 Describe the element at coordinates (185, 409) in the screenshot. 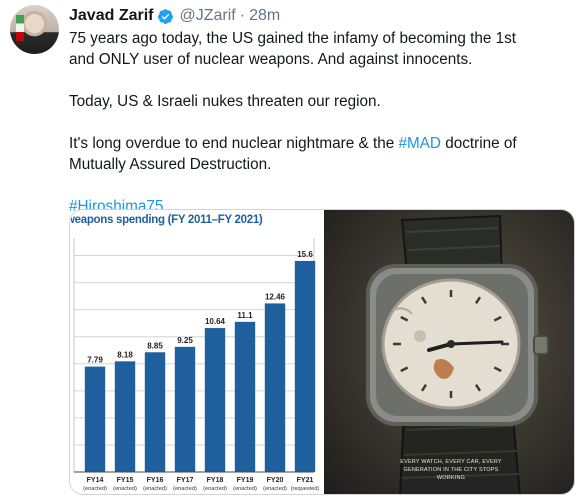

I see `bar-fy17` at that location.